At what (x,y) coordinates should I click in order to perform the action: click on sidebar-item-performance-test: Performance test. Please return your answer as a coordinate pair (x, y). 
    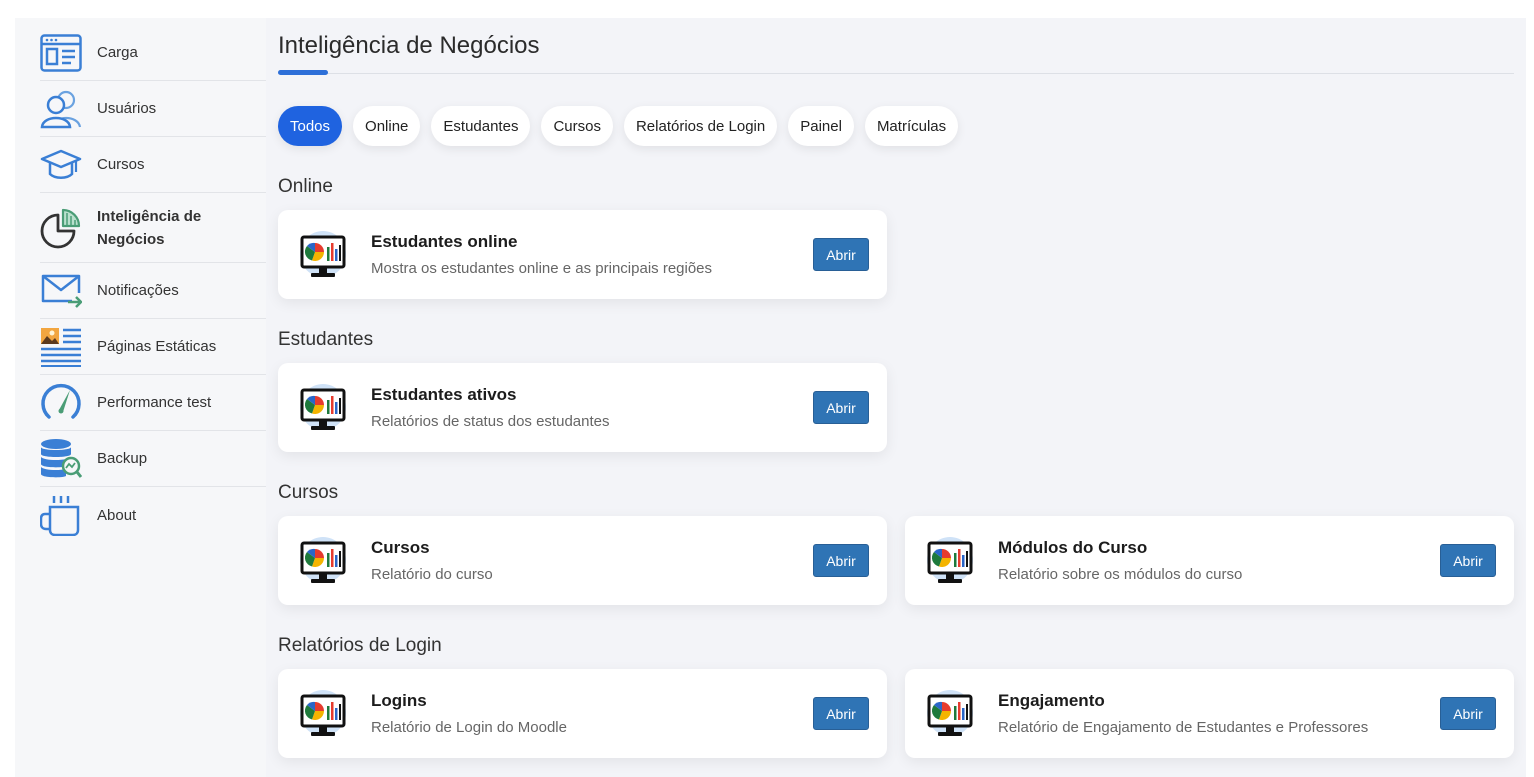
    Looking at the image, I should click on (153, 403).